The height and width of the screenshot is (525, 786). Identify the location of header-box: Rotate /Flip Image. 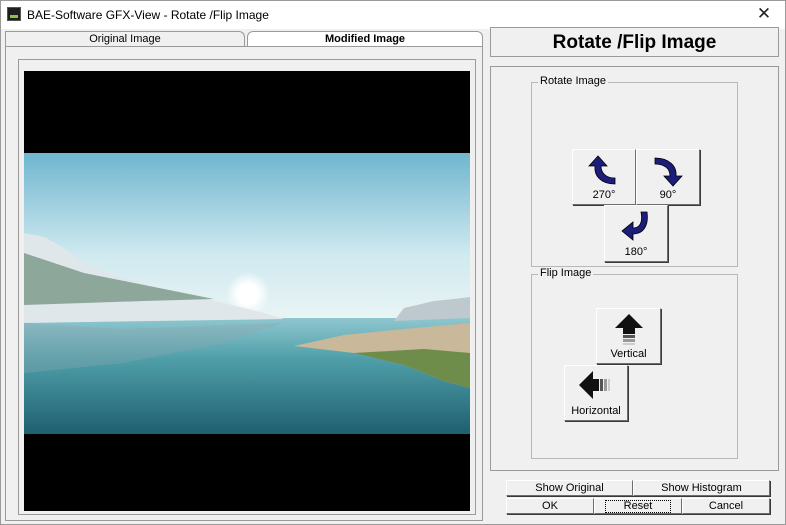
(634, 42).